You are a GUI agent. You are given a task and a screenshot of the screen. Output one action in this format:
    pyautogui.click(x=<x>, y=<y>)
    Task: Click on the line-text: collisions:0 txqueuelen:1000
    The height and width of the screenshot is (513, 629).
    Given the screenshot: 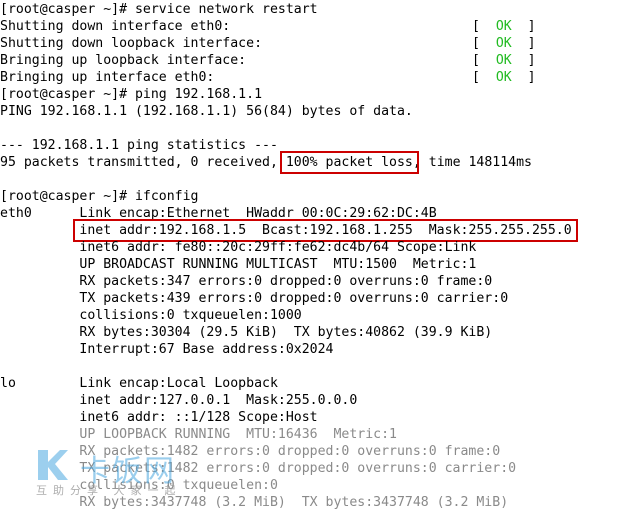 What is the action you would take?
    pyautogui.click(x=151, y=315)
    